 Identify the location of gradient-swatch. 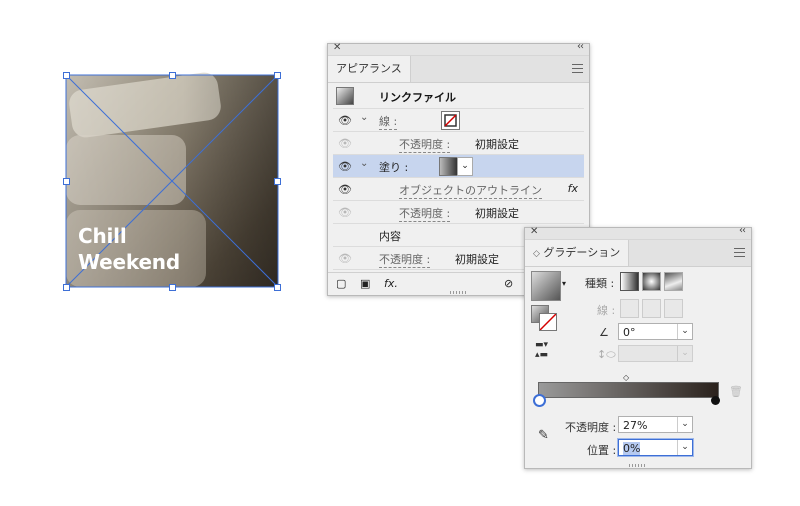
(448, 166).